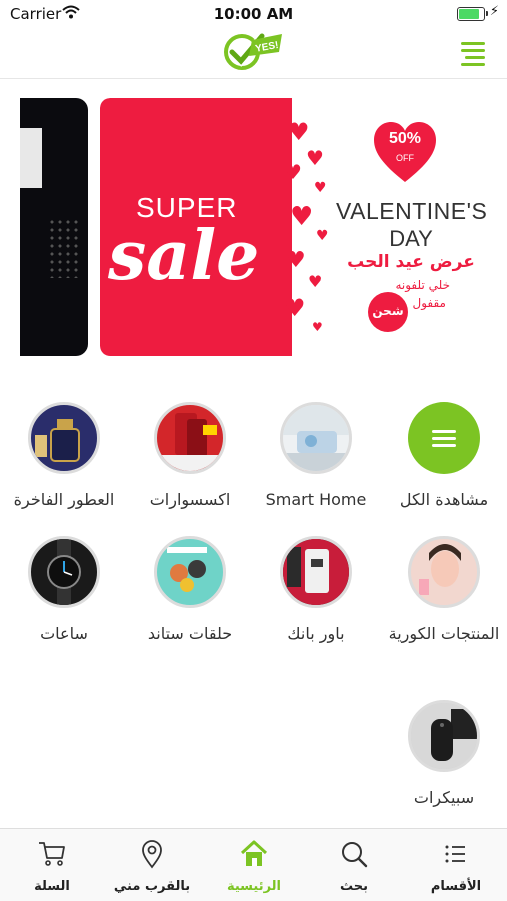  I want to click on category-see-all: مشاهدة الكل, so click(444, 459).